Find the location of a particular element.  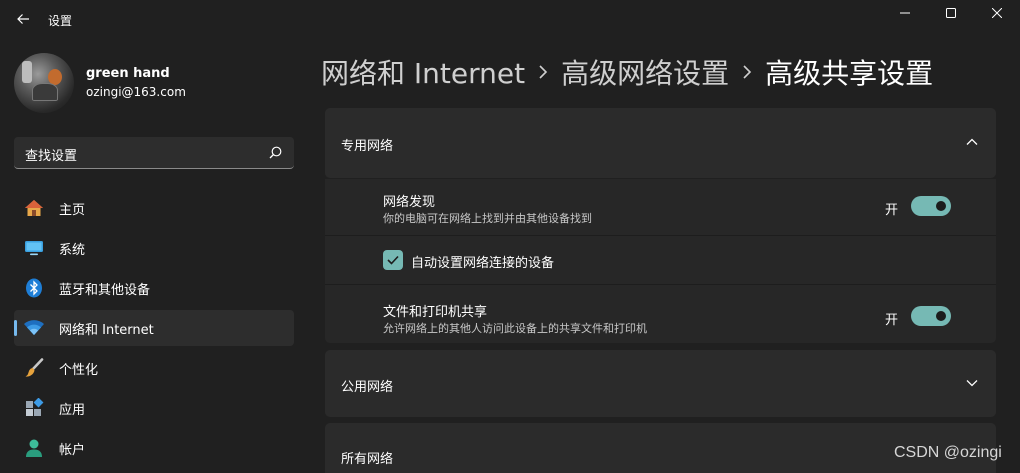

maximize-button is located at coordinates (951, 13).